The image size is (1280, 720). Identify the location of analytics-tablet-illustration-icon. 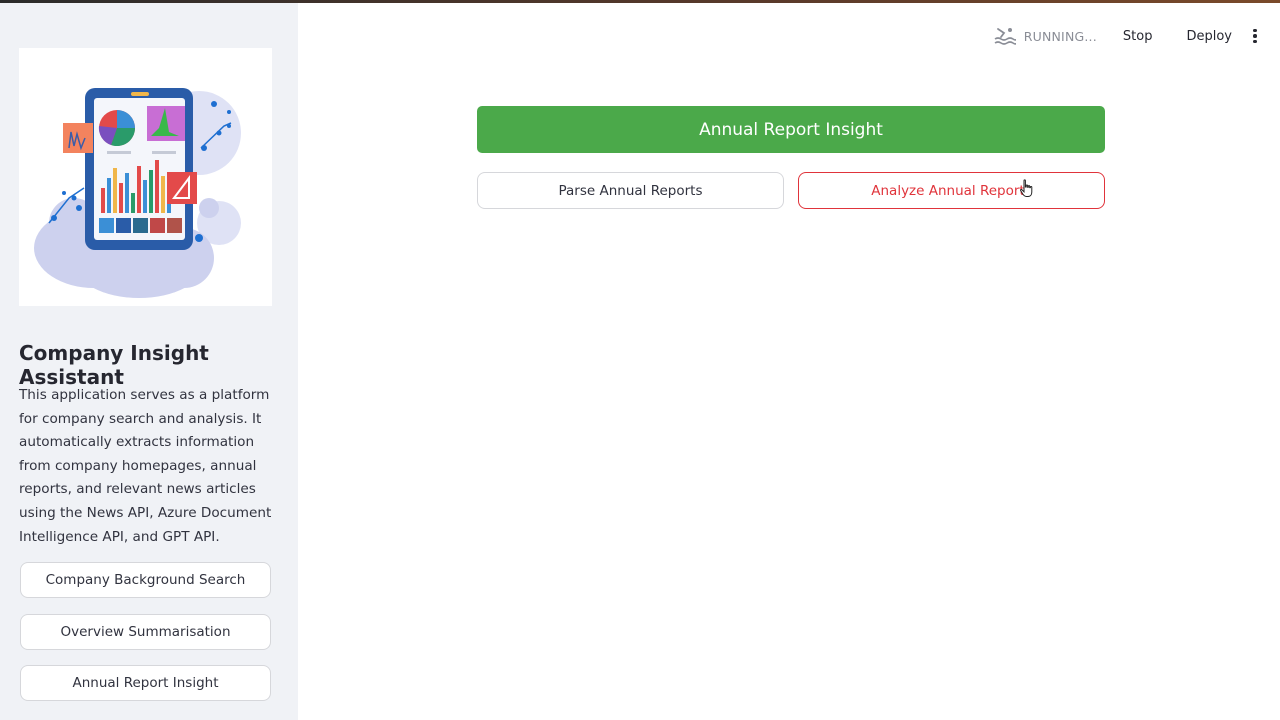
(137, 193).